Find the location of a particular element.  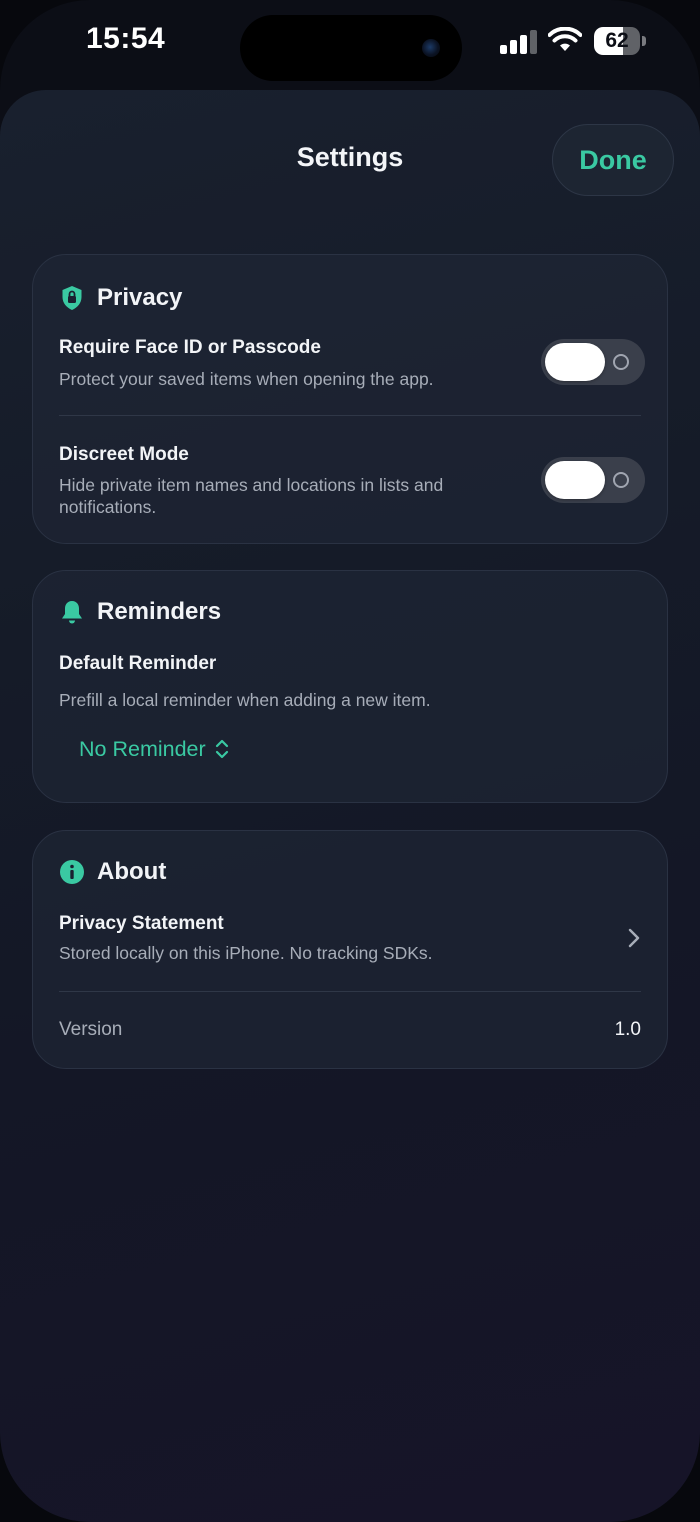

reminders-section-title: Reminders is located at coordinates (159, 611).